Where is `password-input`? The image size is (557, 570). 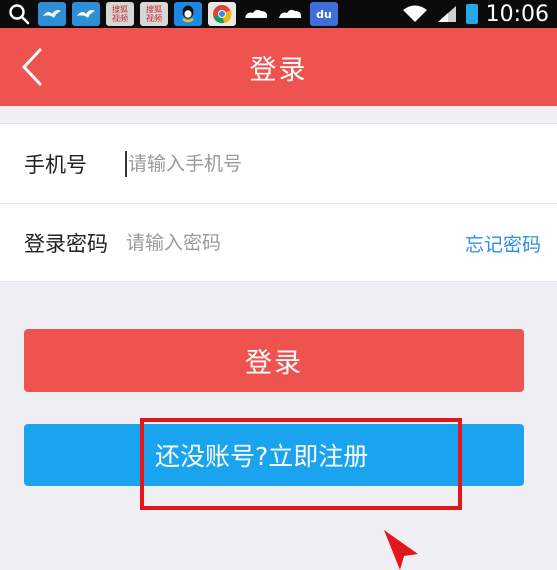 password-input is located at coordinates (295, 243).